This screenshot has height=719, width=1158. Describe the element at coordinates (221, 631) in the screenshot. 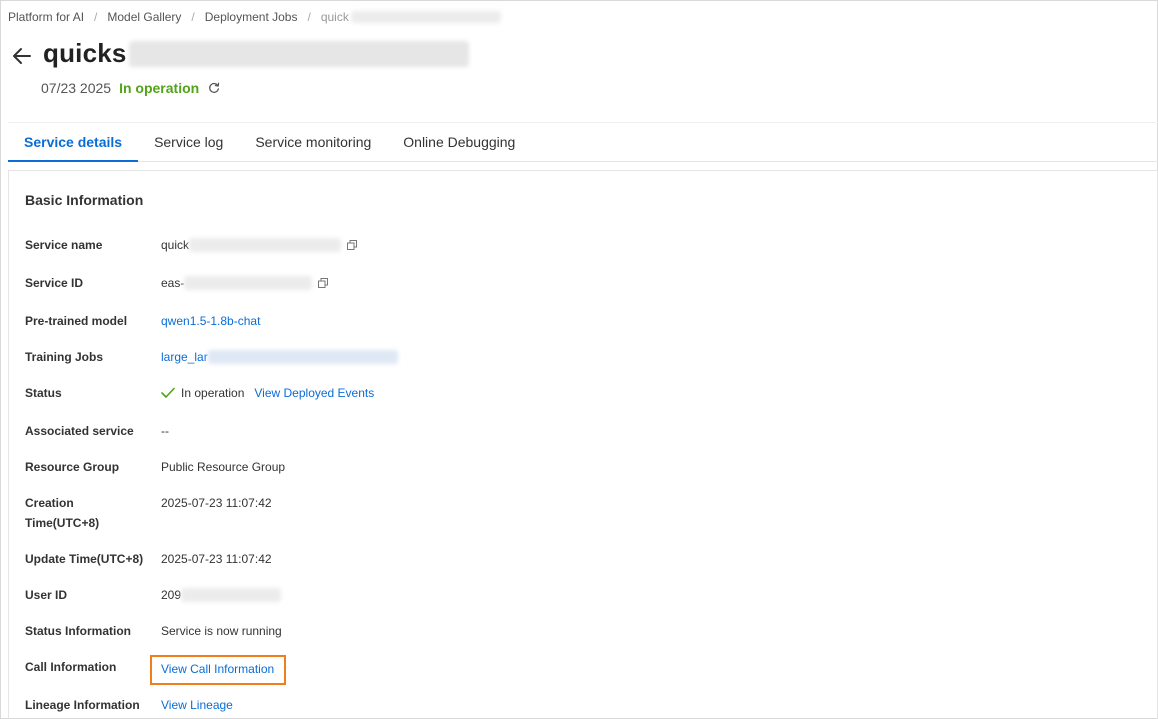

I see `field-value: Service is now running` at that location.